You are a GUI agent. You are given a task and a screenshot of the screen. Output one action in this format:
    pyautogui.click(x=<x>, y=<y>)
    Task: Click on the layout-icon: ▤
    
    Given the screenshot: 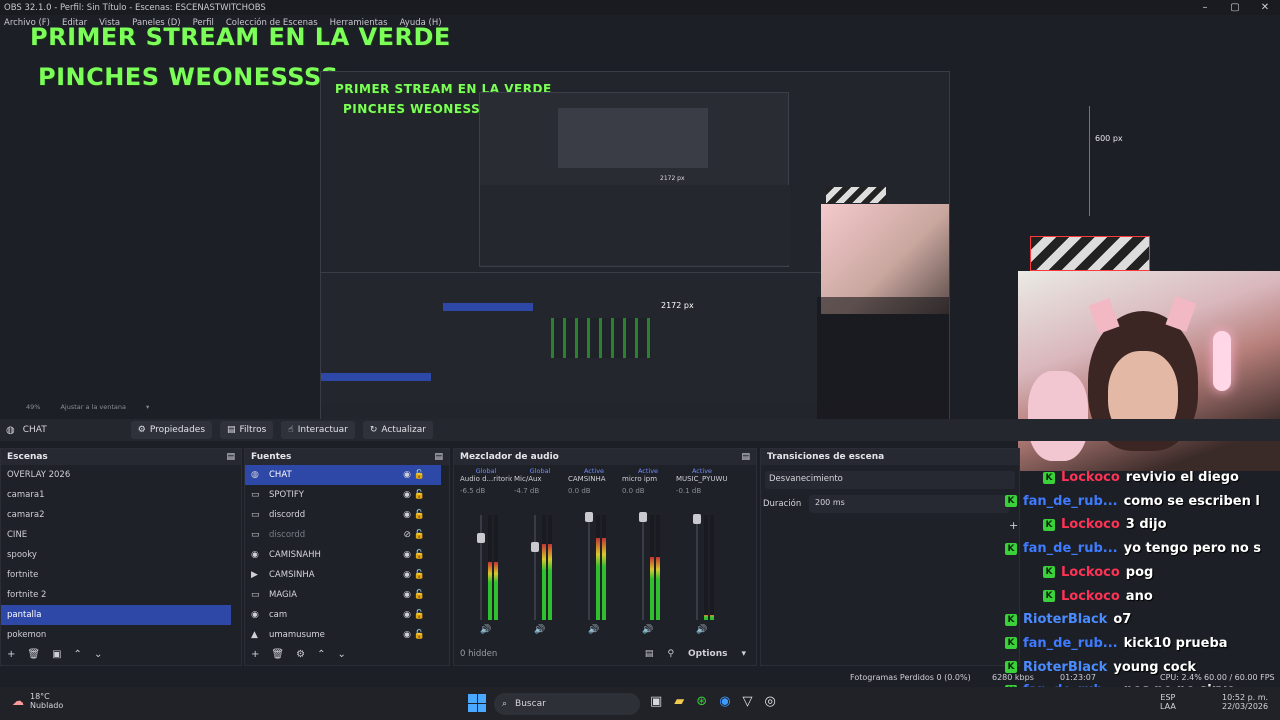 What is the action you would take?
    pyautogui.click(x=649, y=654)
    